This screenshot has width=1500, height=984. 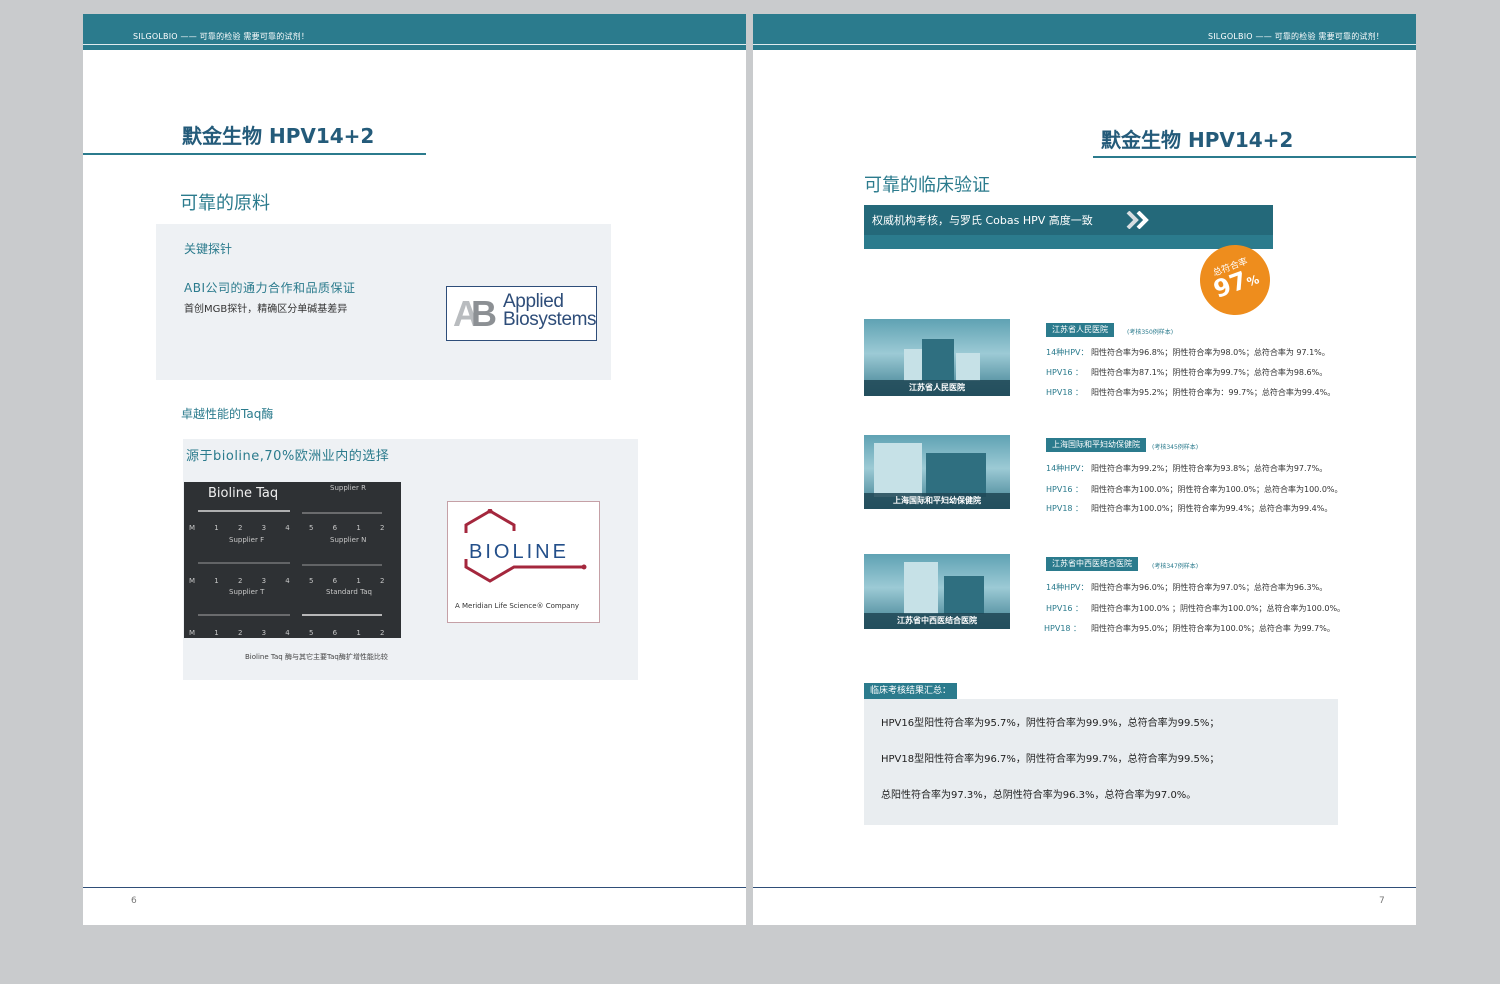 I want to click on result-value: 阳性符合率为100.0%；阴性符合率为99.4%；总符合率为99.4%。, so click(x=1212, y=508).